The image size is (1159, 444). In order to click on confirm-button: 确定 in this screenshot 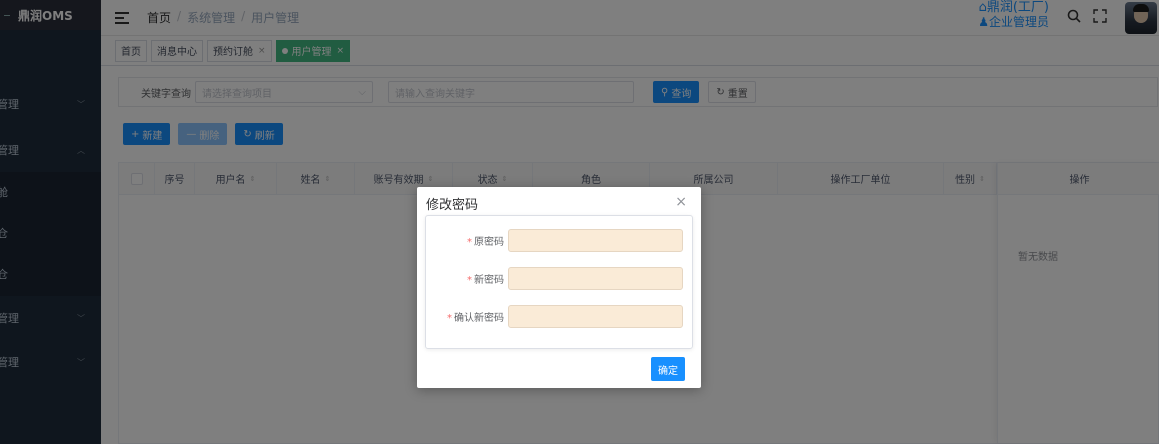, I will do `click(668, 369)`.